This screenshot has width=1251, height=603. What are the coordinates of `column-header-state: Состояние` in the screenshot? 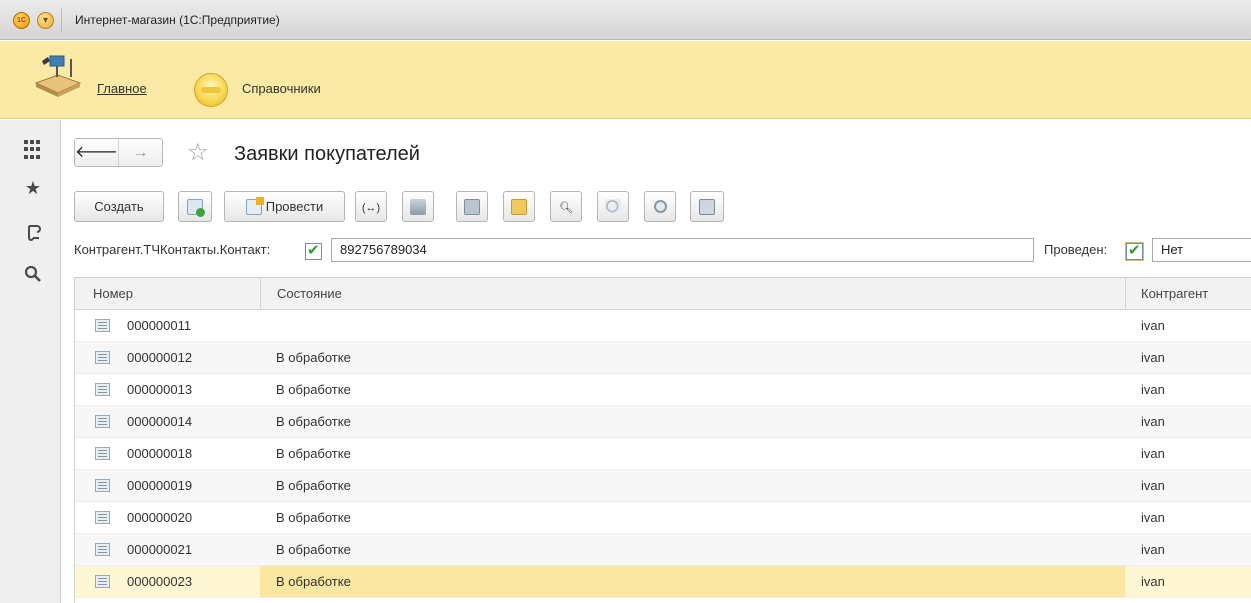 It's located at (726, 294).